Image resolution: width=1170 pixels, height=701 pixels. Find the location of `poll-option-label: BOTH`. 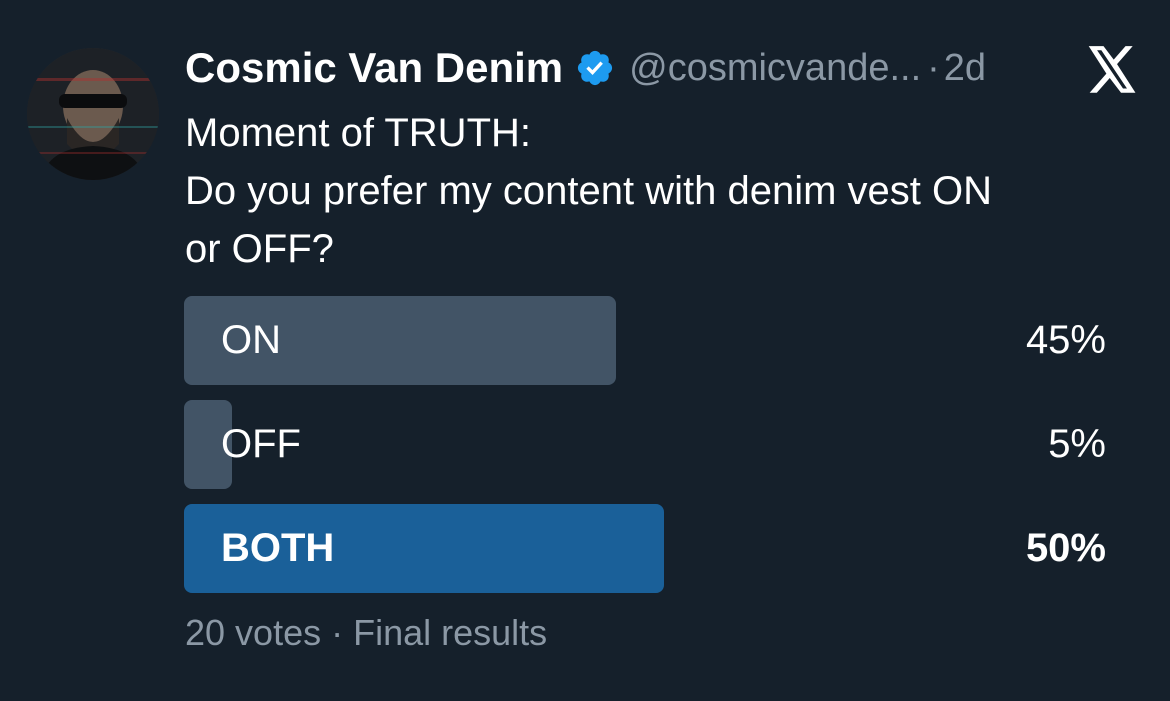

poll-option-label: BOTH is located at coordinates (278, 548).